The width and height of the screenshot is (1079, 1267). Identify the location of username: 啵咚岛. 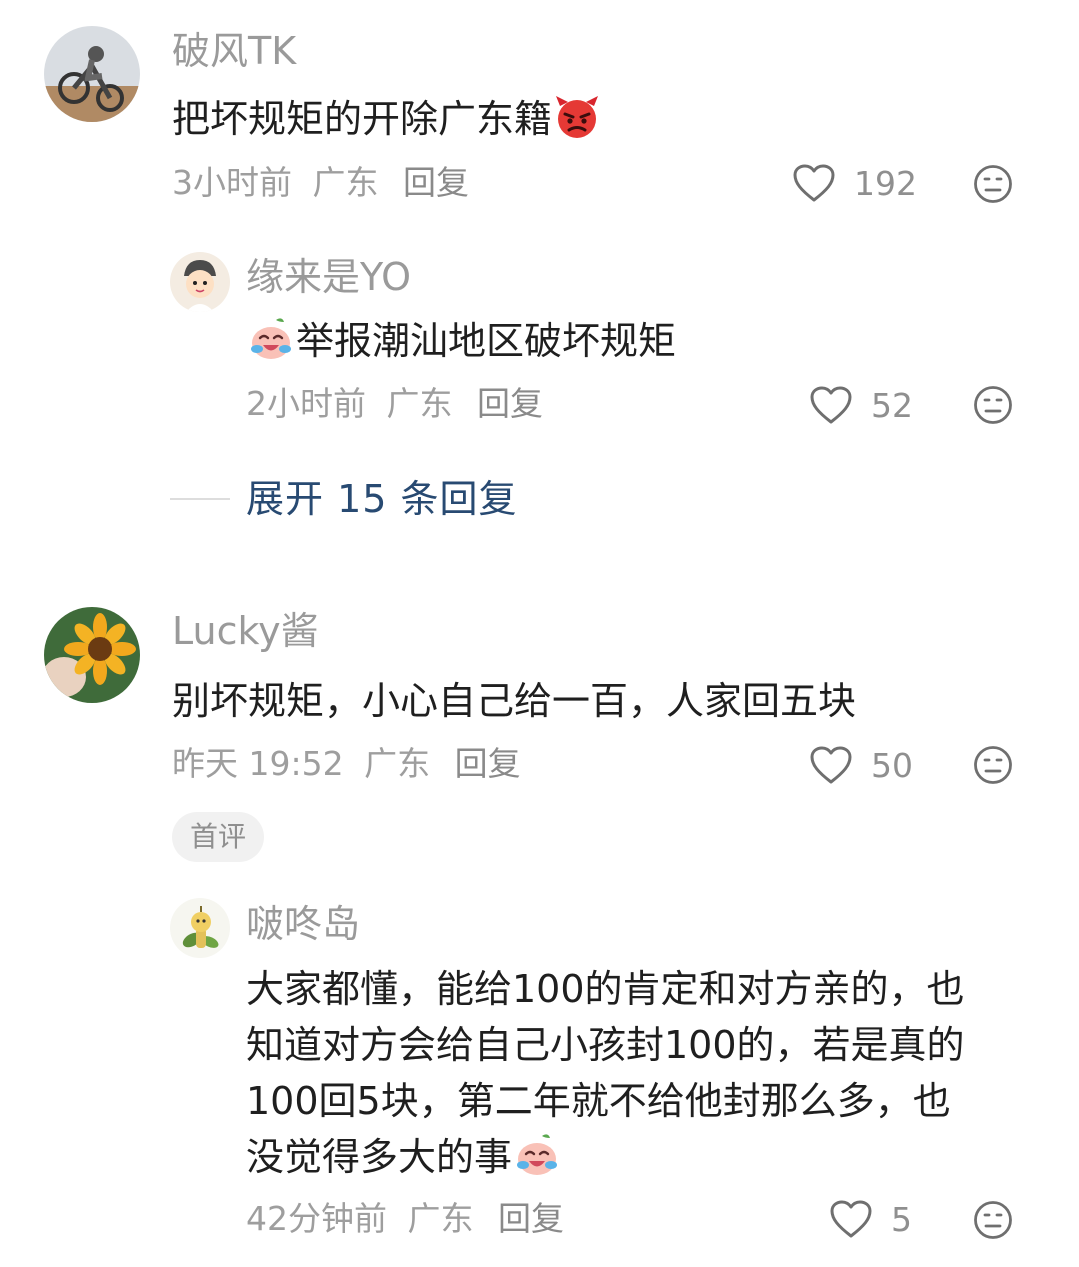
(303, 924).